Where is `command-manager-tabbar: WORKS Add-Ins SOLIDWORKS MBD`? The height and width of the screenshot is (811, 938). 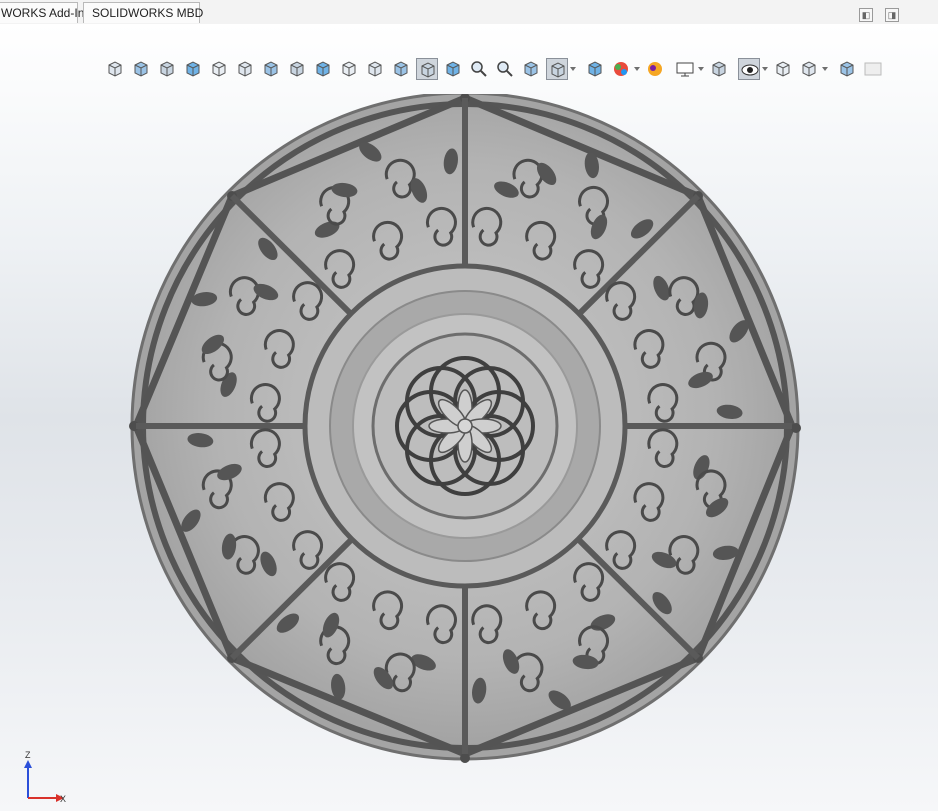
command-manager-tabbar: WORKS Add-Ins SOLIDWORKS MBD is located at coordinates (469, 12).